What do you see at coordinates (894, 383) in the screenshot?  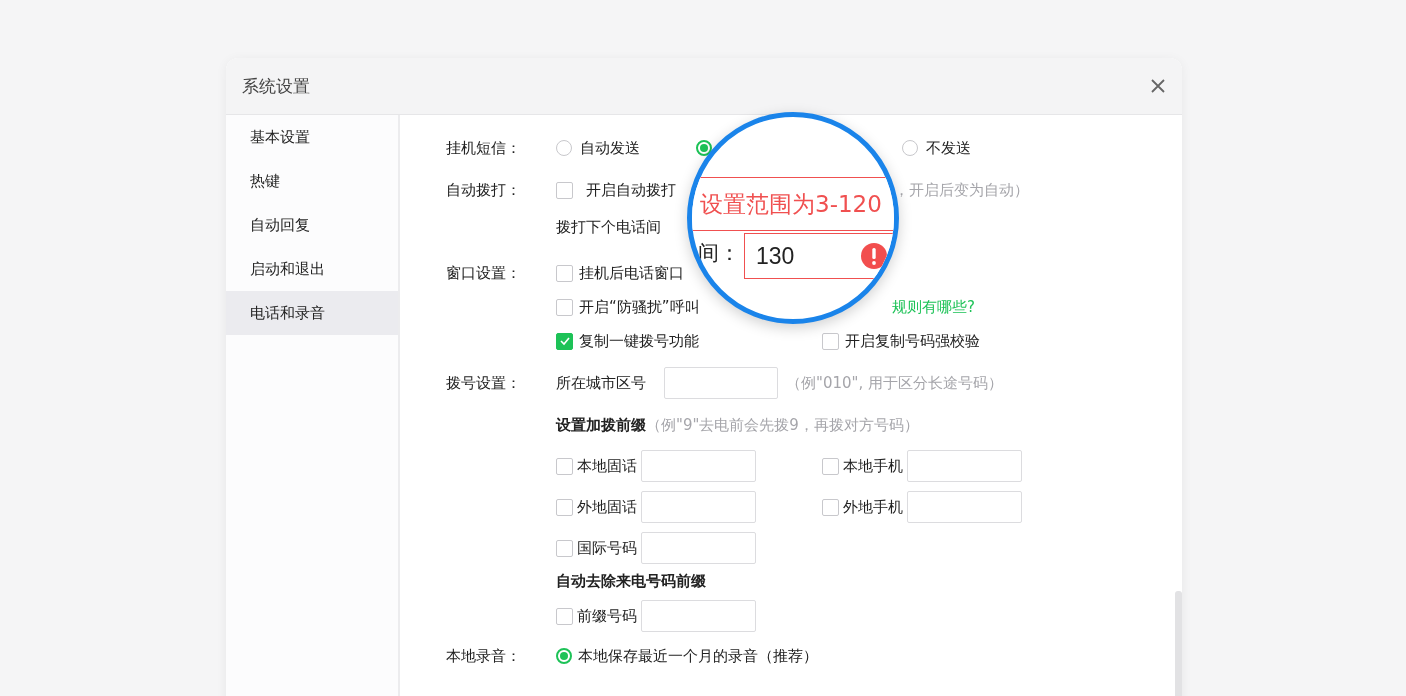 I see `hint-text: （例"010", 用于区分长途号码）` at bounding box center [894, 383].